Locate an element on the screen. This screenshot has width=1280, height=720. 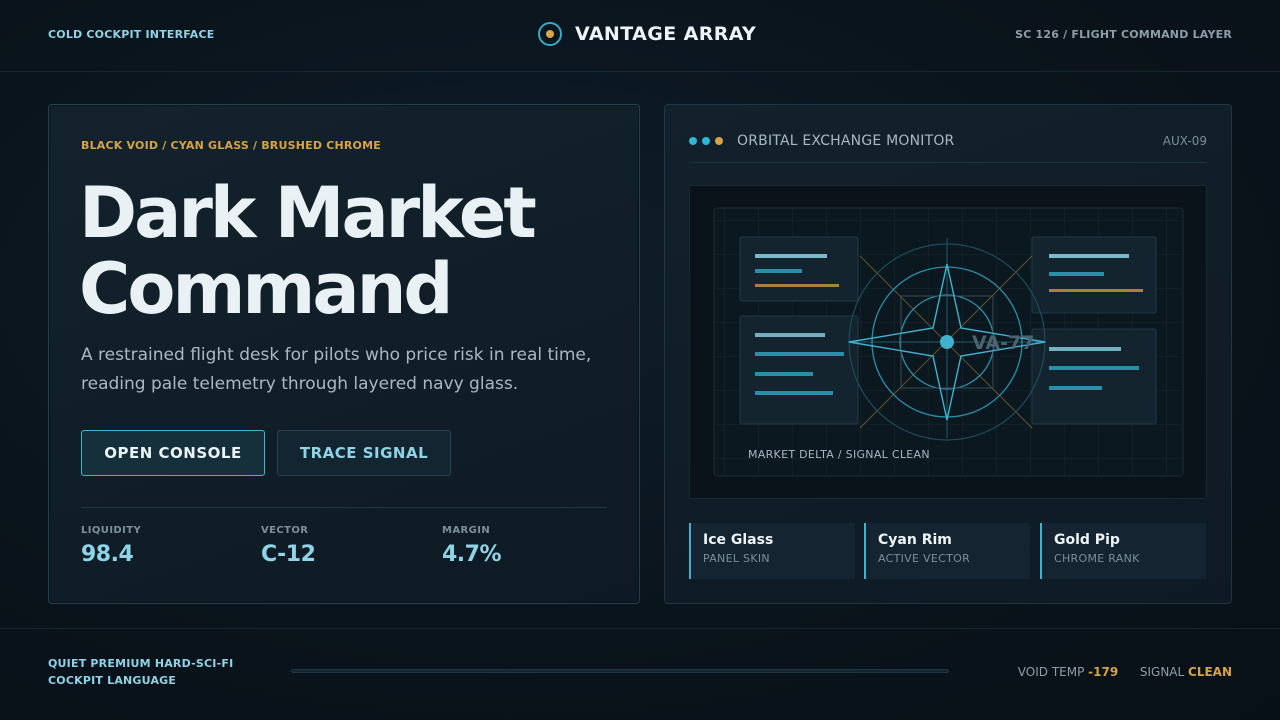
footer-status: VOID TEMP -179 SIGNAL CLEAN is located at coordinates (1125, 672).